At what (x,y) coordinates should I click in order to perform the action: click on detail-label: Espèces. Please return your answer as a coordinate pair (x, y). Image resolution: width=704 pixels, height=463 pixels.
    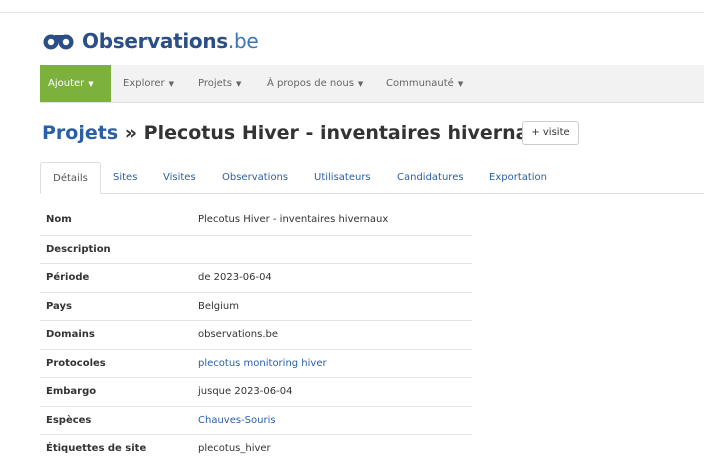
    Looking at the image, I should click on (69, 420).